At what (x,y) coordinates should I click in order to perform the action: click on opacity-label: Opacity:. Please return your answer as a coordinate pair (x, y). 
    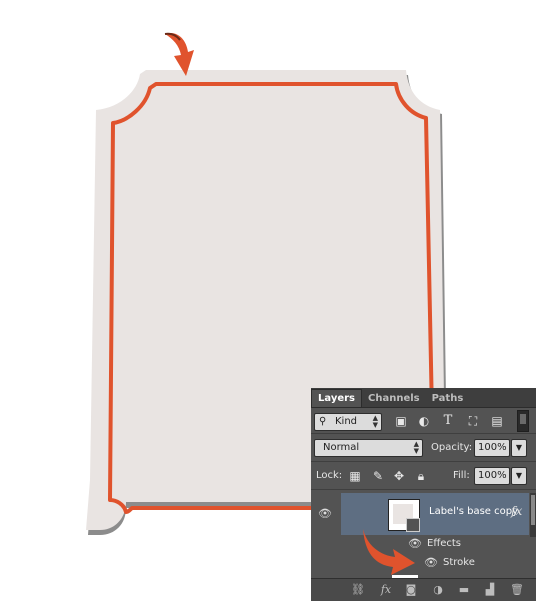
    Looking at the image, I should click on (452, 447).